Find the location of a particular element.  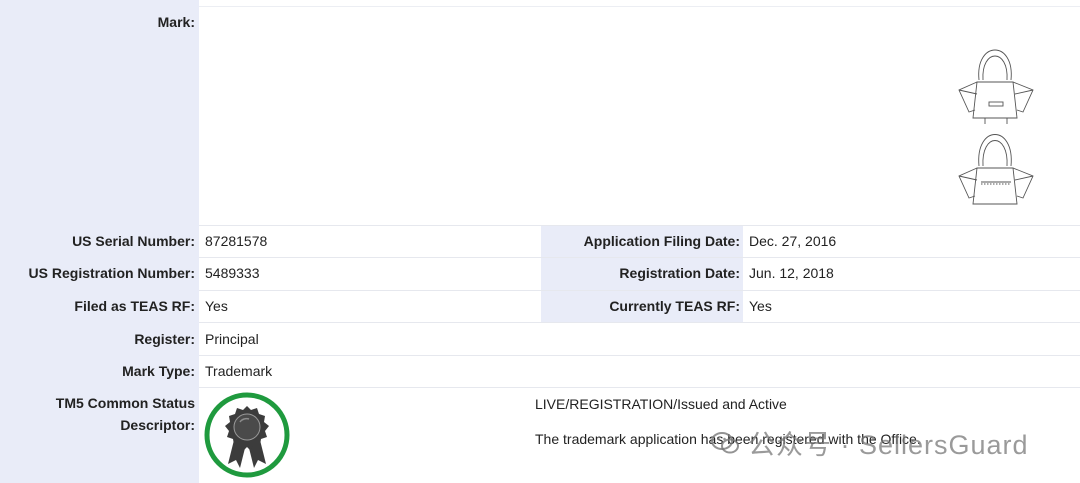

us-registration-number-label: US Registration Number: is located at coordinates (111, 273).